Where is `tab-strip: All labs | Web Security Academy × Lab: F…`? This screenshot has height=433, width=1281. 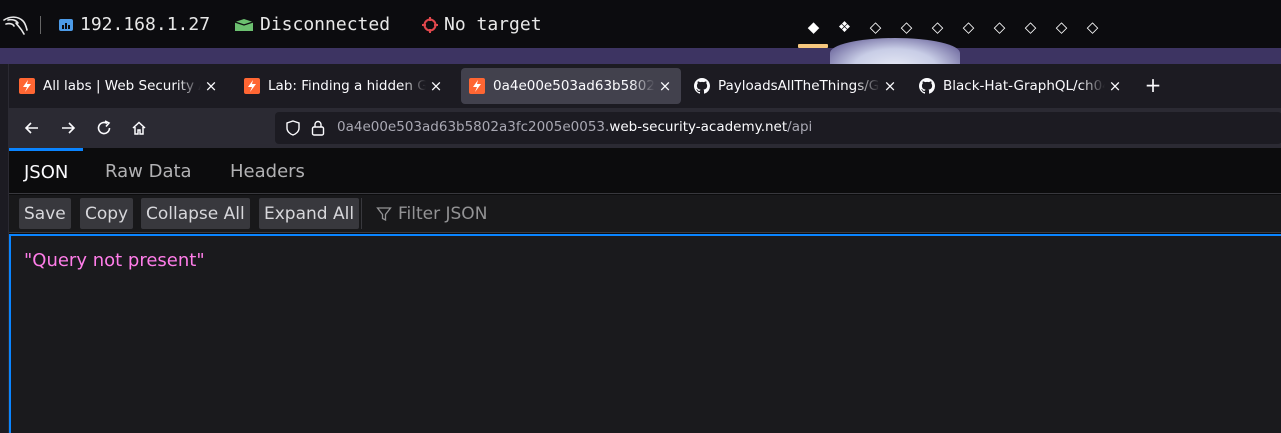
tab-strip: All labs | Web Security Academy × Lab: F… is located at coordinates (645, 86).